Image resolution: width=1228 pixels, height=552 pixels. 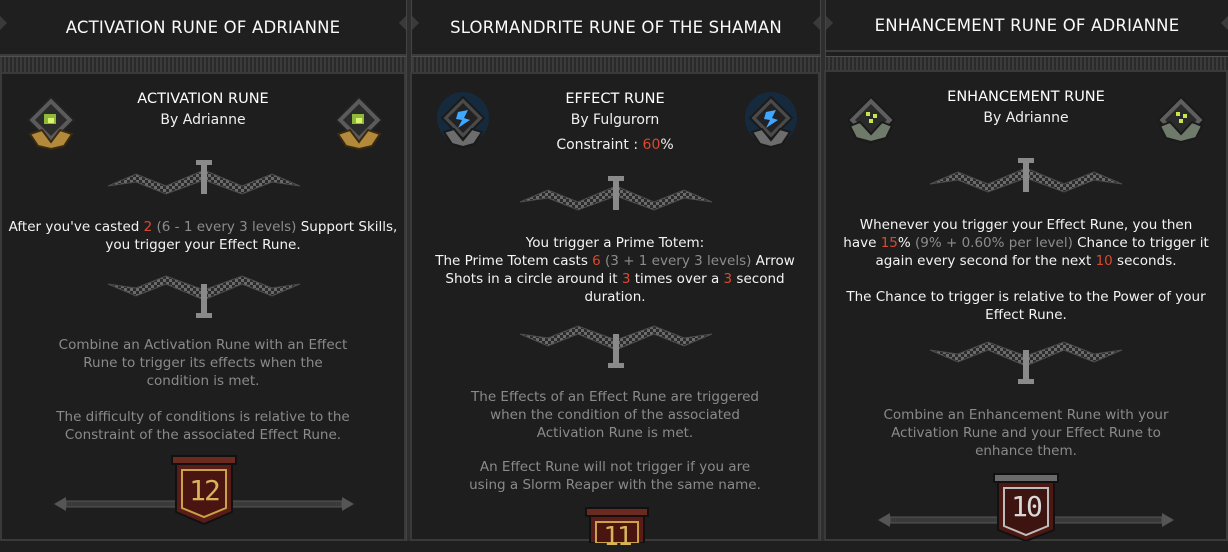 What do you see at coordinates (615, 433) in the screenshot?
I see `lore-line: Activation Rune is met.` at bounding box center [615, 433].